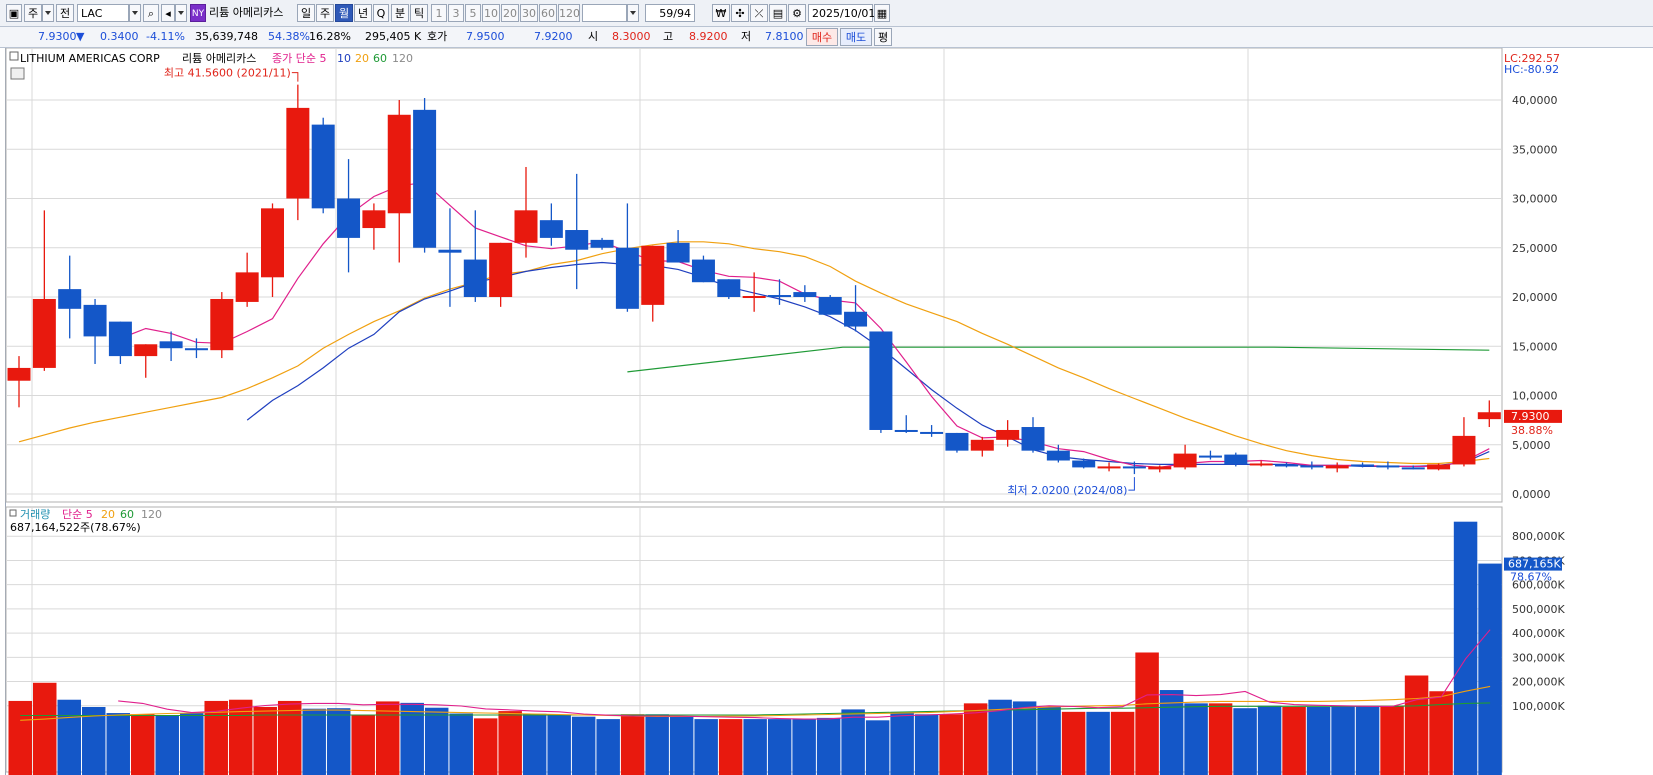  What do you see at coordinates (1531, 445) in the screenshot?
I see `price-tick-label-7: 5,0000` at bounding box center [1531, 445].